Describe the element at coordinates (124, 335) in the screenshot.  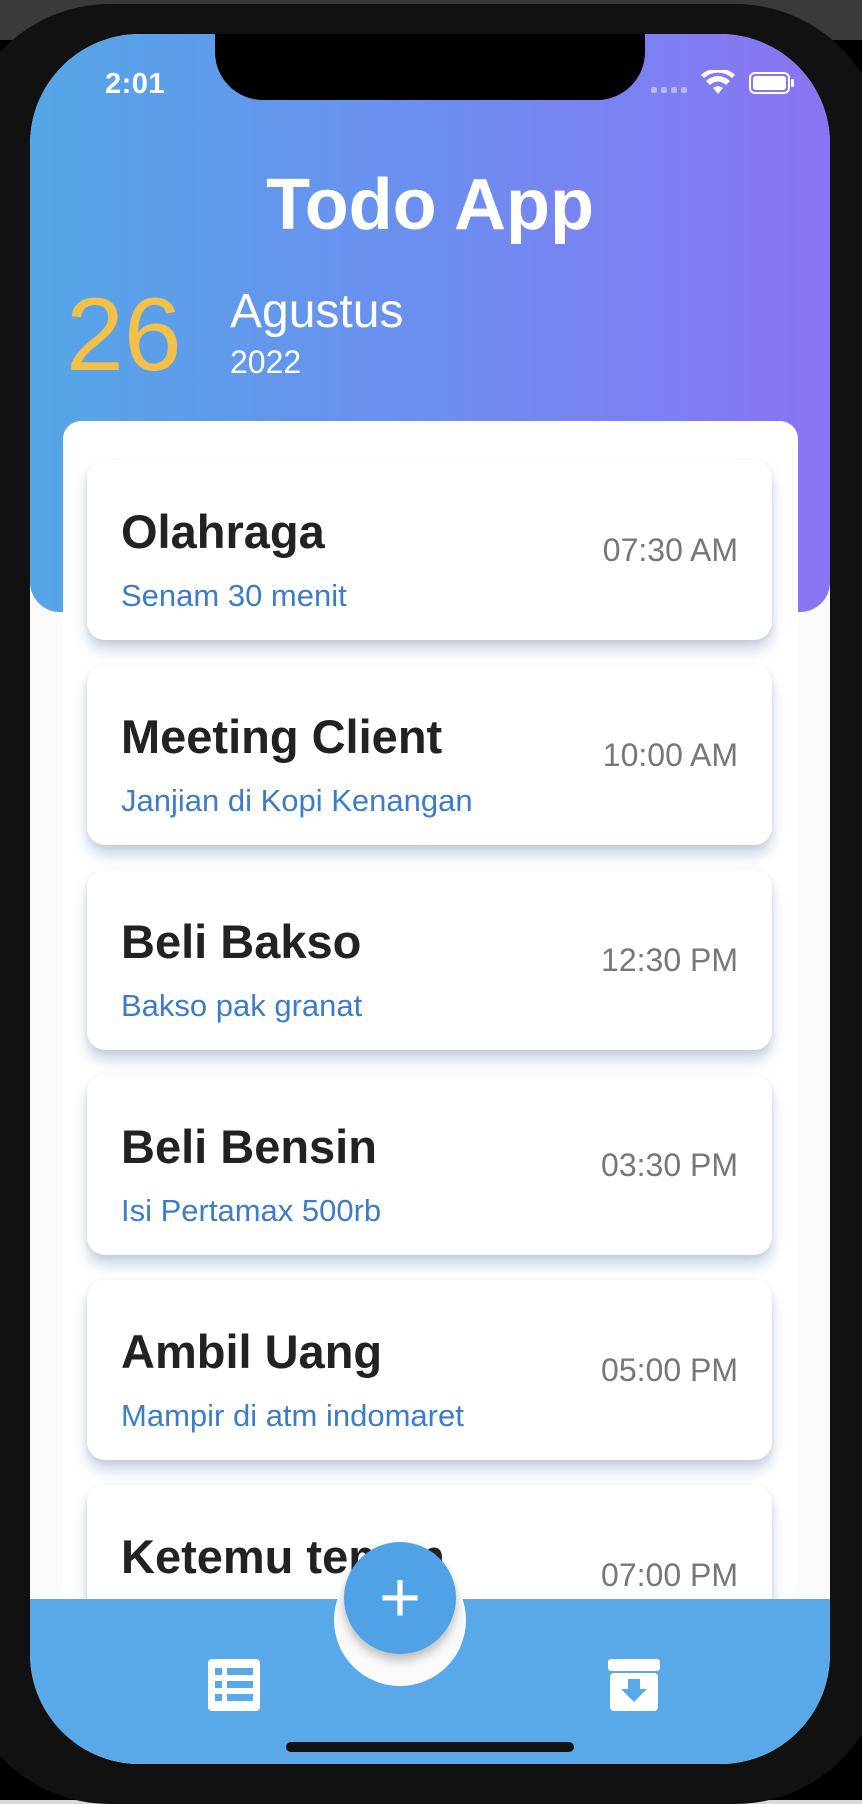
I see `date-day: 26` at that location.